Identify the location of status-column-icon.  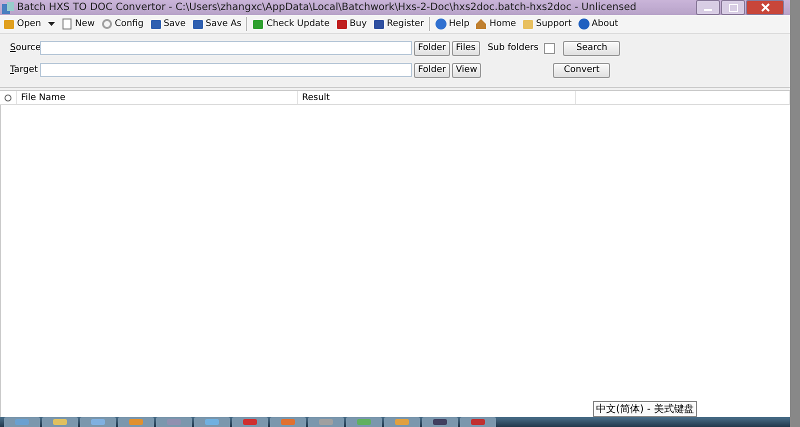
(8, 98).